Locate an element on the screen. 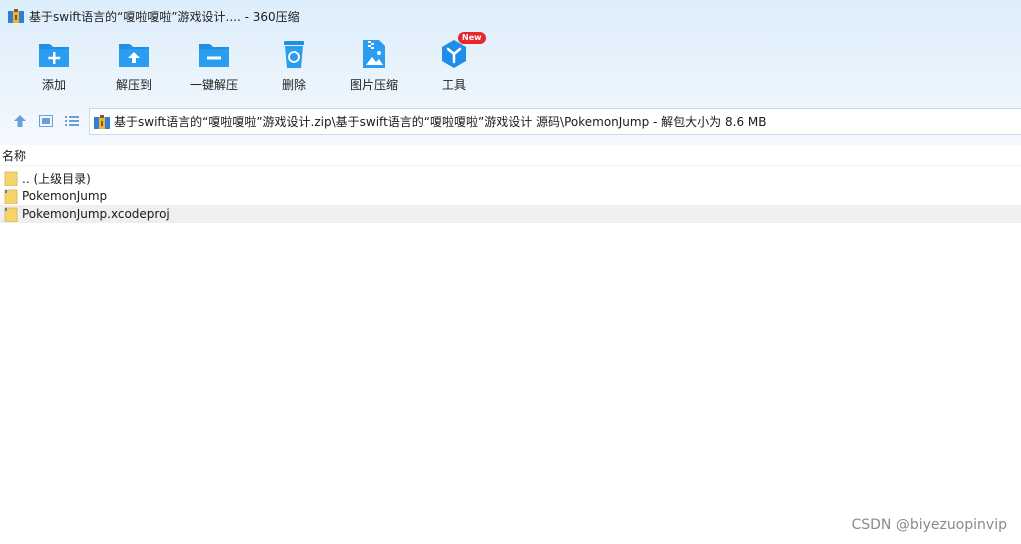 The width and height of the screenshot is (1021, 544). file-row-parent-directory: .. (上级目录) is located at coordinates (510, 178).